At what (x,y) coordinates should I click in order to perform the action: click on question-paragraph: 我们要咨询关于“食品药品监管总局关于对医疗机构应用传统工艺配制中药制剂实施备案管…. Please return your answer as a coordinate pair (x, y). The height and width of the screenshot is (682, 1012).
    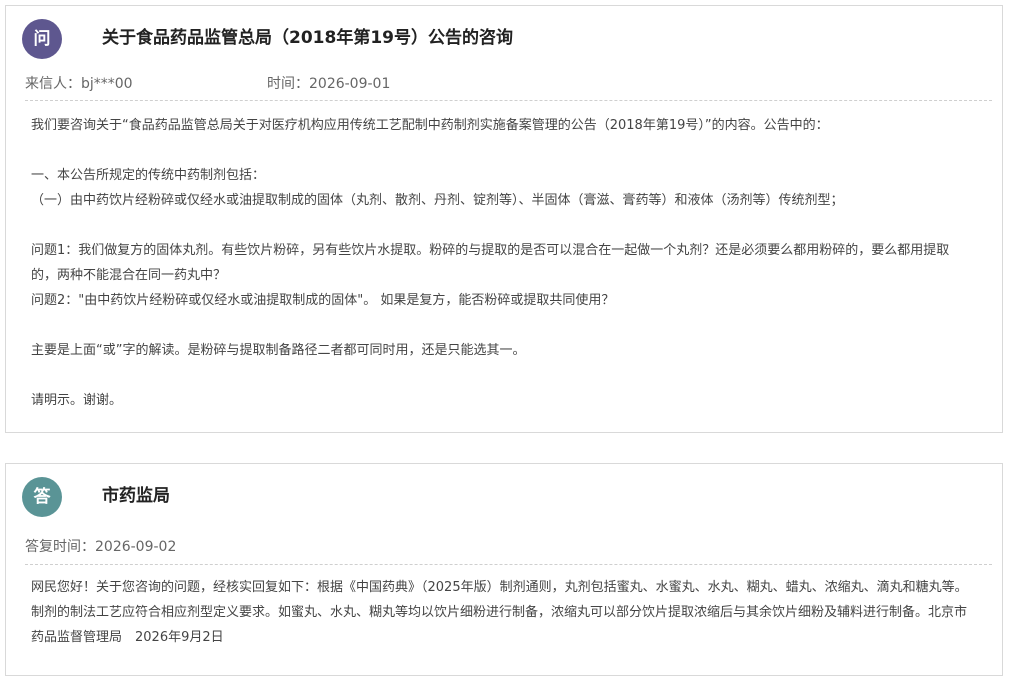
    Looking at the image, I should click on (430, 125).